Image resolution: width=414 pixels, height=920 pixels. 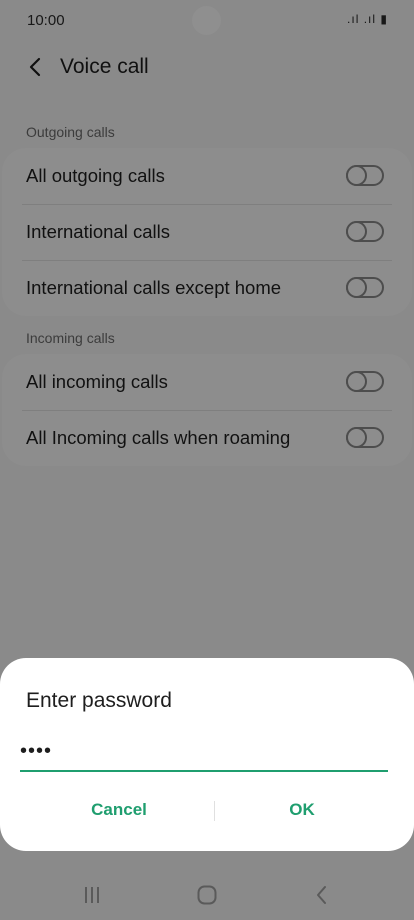 I want to click on home-button, so click(x=207, y=895).